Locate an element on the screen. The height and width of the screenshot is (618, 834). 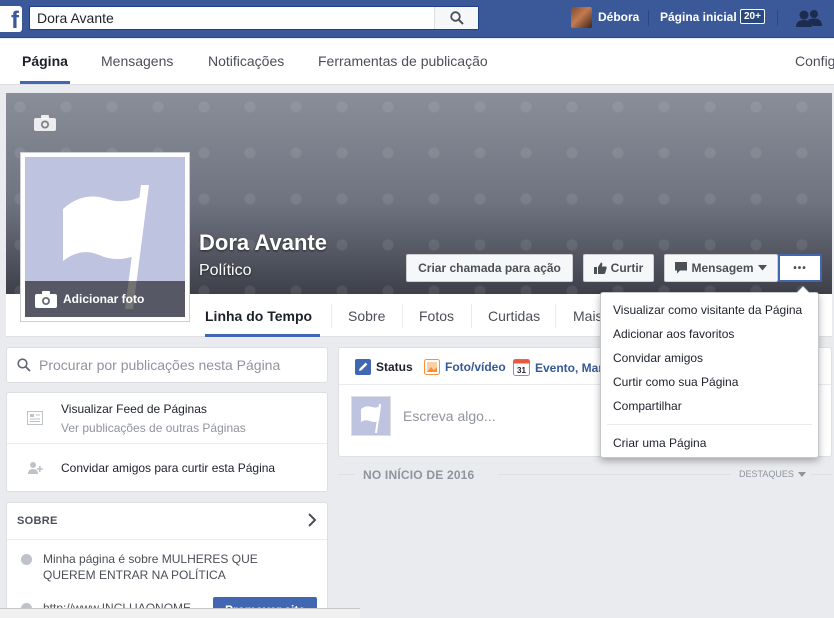
invite-friends-row: Convidar amigos para curtir esta Página is located at coordinates (167, 468).